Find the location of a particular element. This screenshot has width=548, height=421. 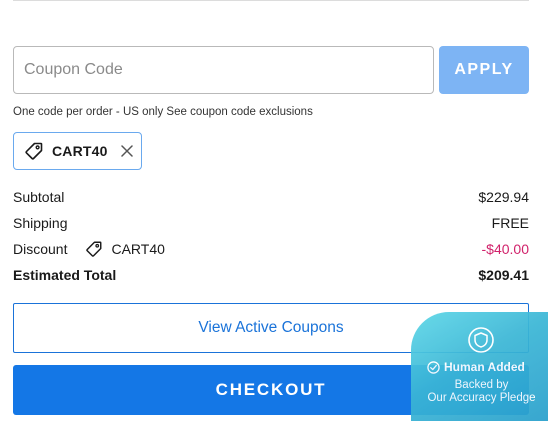

badge-title-row: Human Added is located at coordinates (487, 367).